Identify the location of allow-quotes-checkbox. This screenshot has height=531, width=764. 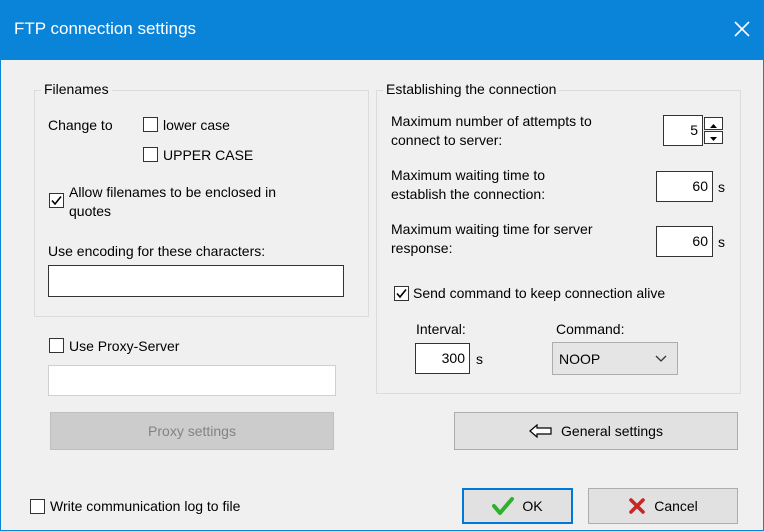
(56, 200).